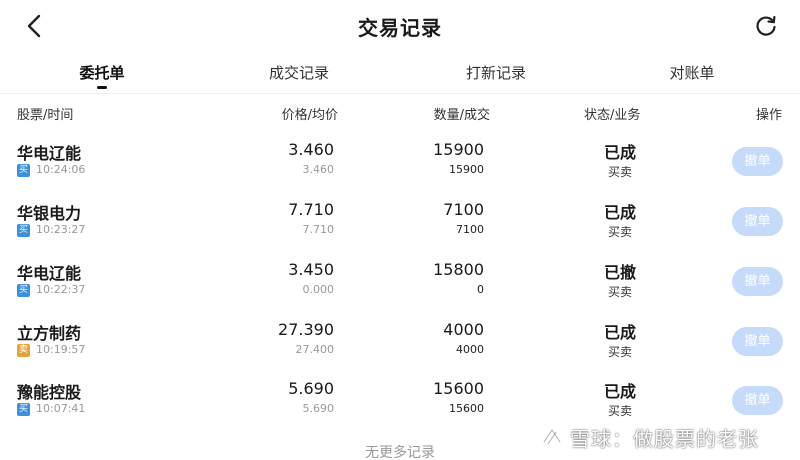 The width and height of the screenshot is (800, 460). I want to click on column-header-stock-time: 股票/时间, so click(45, 115).